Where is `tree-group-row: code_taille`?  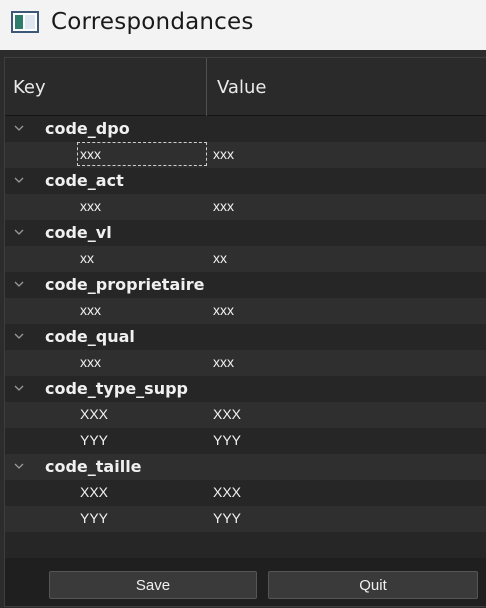 tree-group-row: code_taille is located at coordinates (245, 467).